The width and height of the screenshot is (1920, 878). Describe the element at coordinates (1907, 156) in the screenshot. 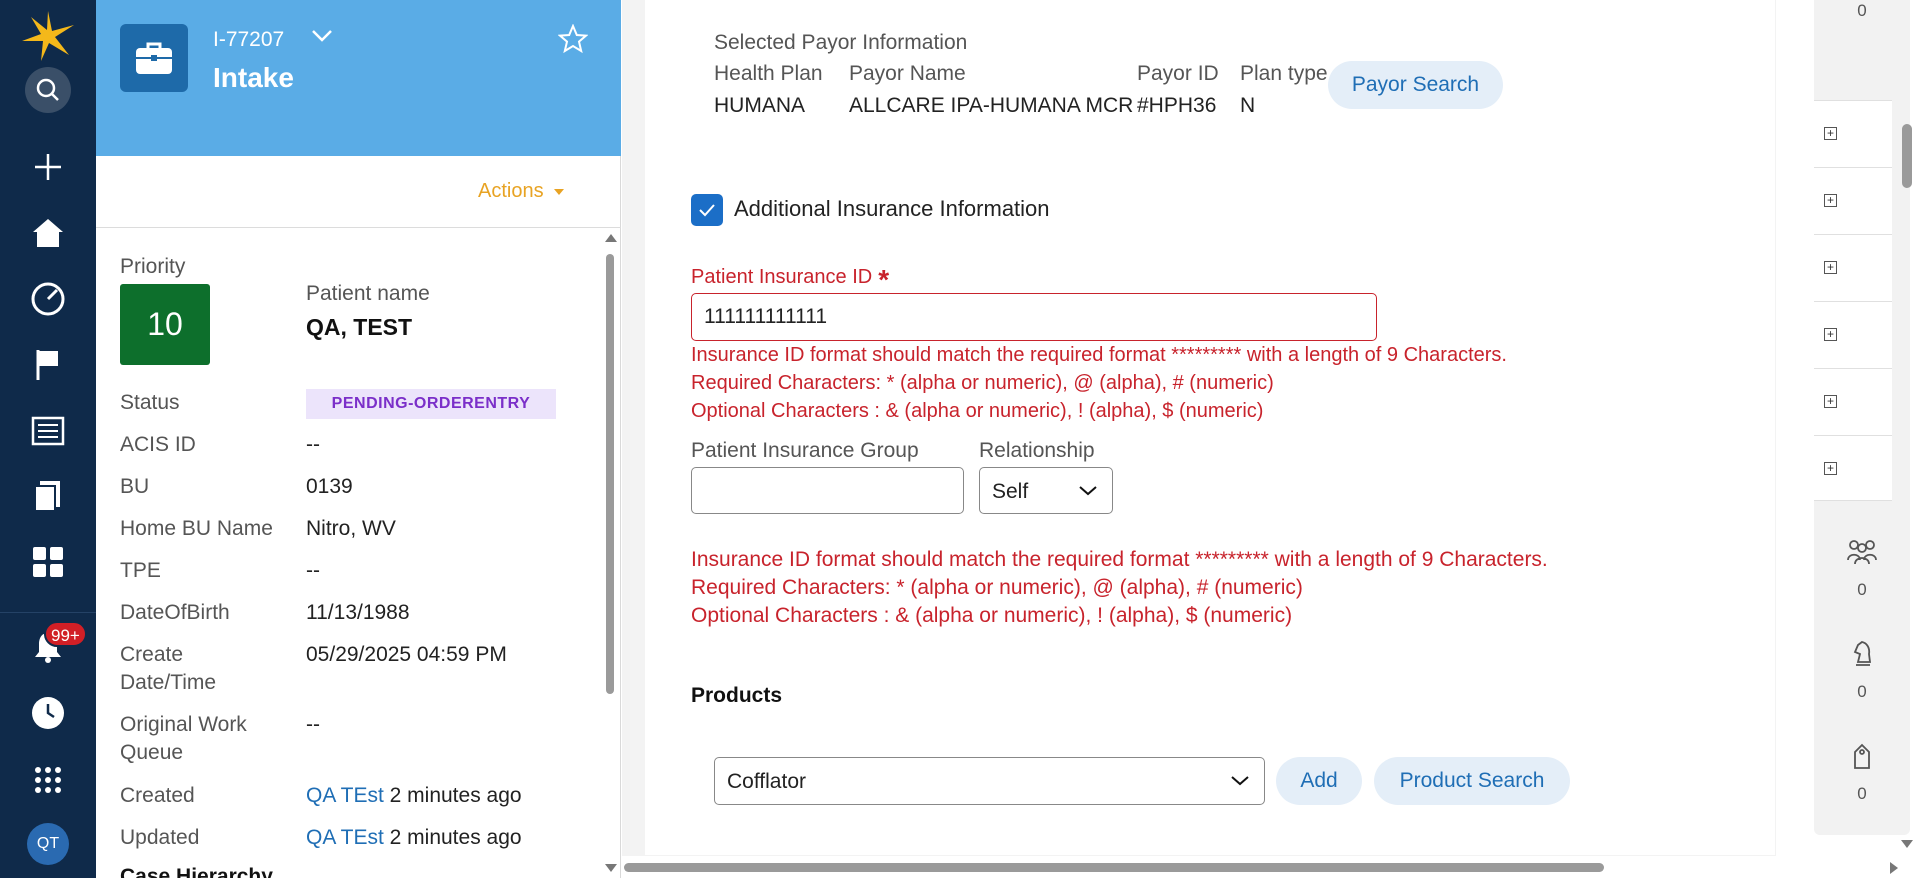

I see `vertical-scroll-thumb` at that location.